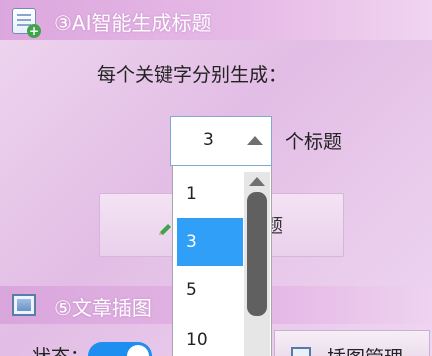  Describe the element at coordinates (301, 351) in the screenshot. I see `image-icon` at that location.